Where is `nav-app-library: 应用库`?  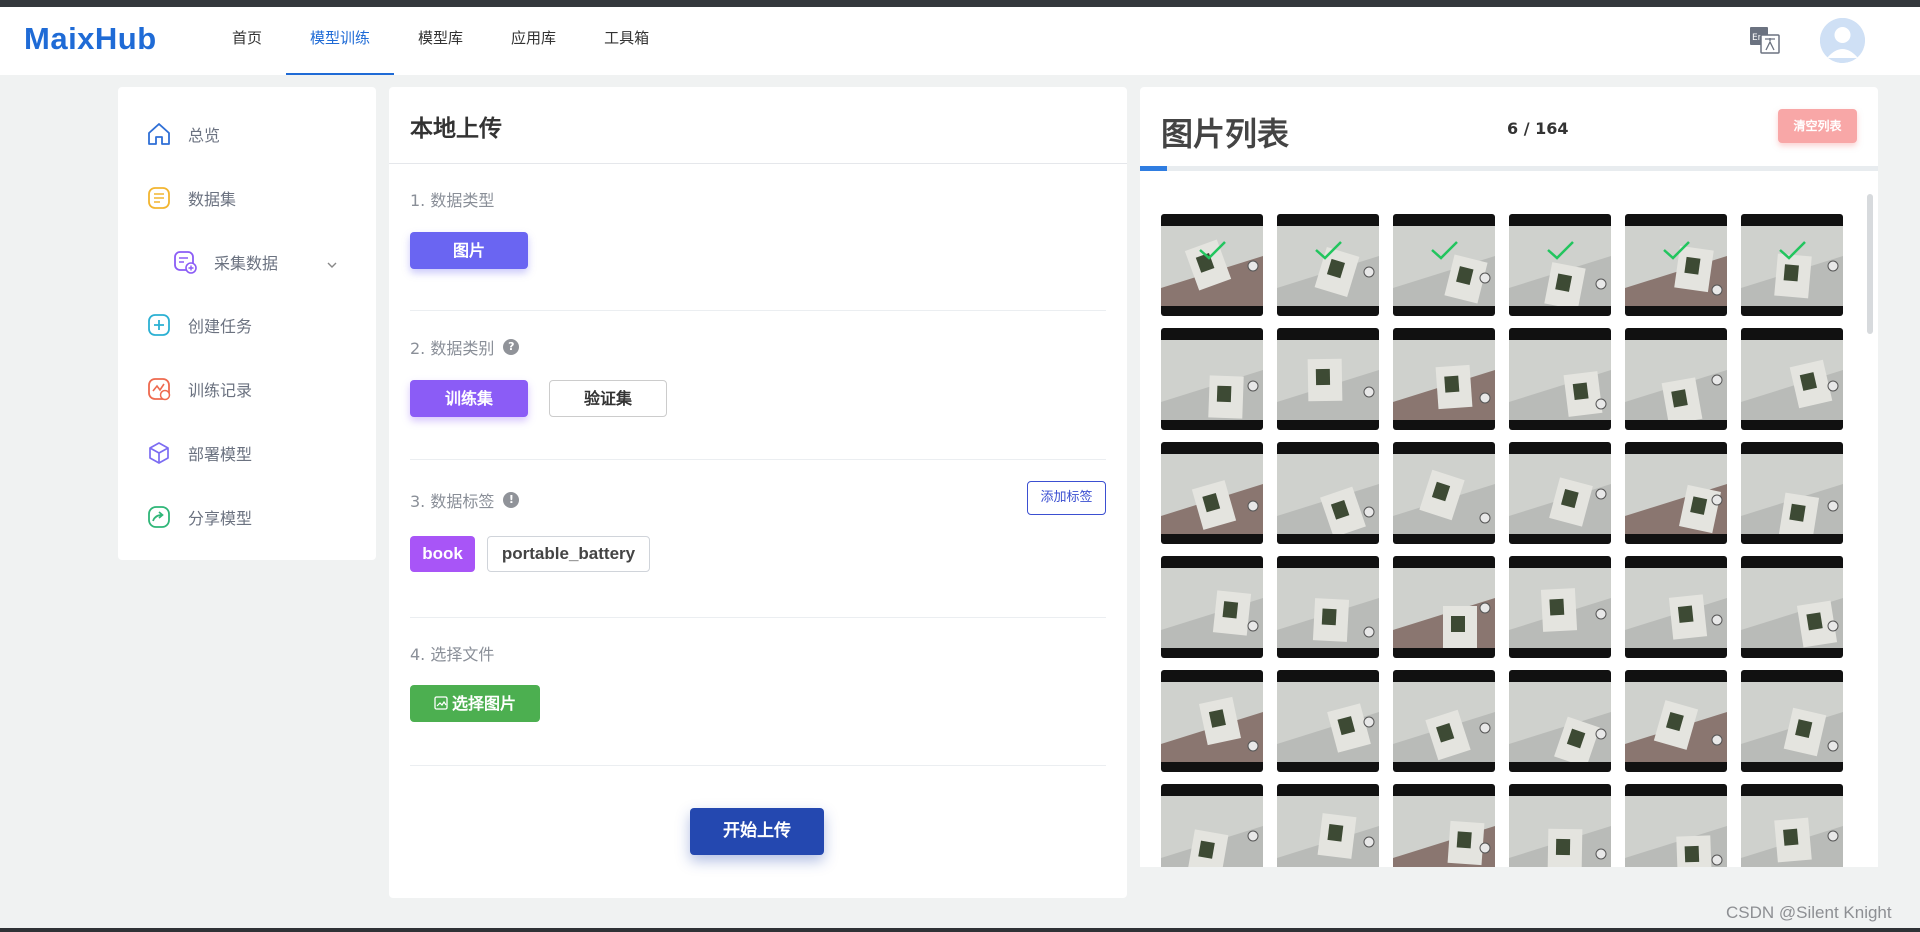 nav-app-library: 应用库 is located at coordinates (533, 41).